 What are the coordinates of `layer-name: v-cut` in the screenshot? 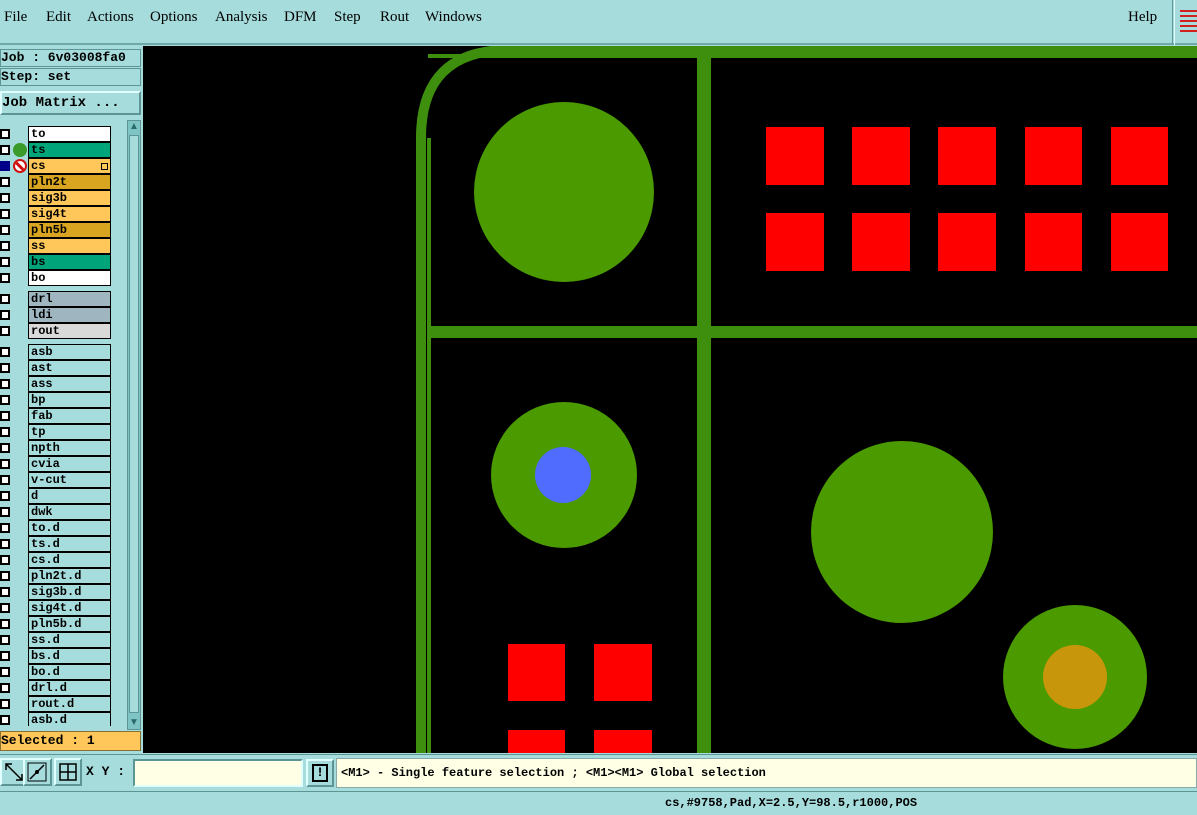 It's located at (69, 480).